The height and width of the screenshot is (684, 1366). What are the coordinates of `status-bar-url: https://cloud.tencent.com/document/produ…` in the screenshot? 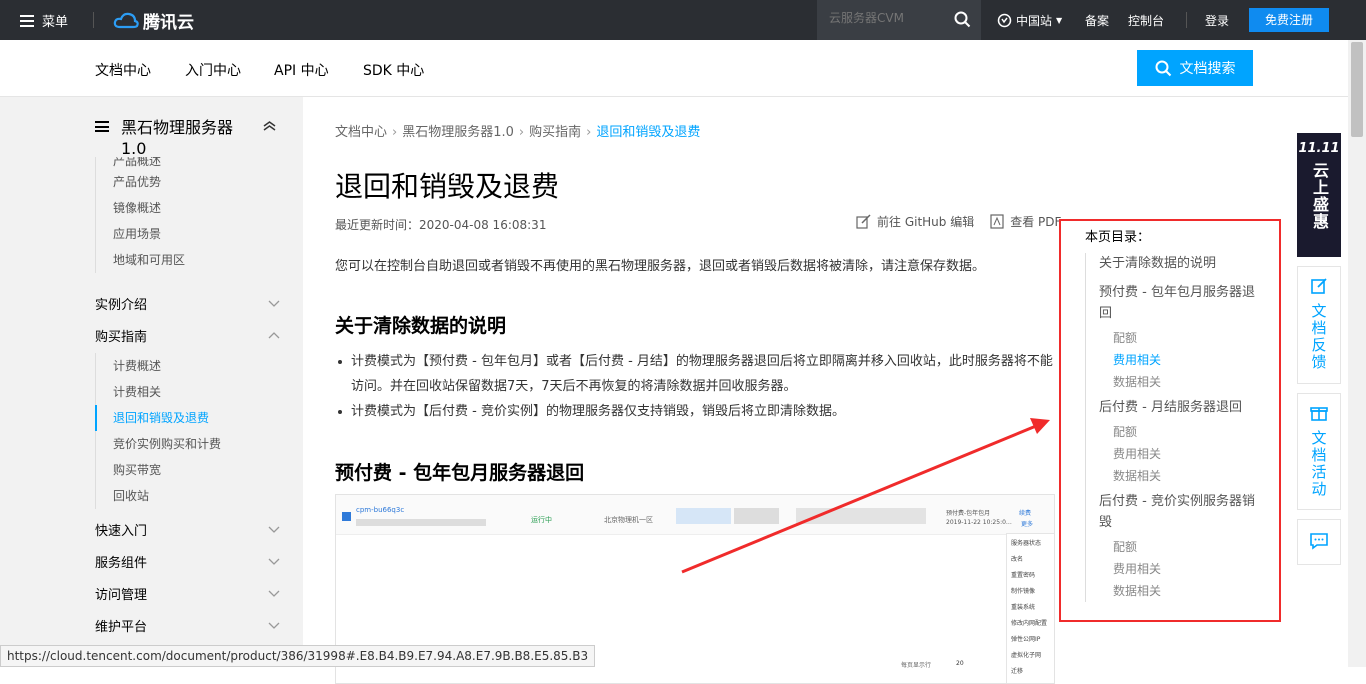 It's located at (298, 656).